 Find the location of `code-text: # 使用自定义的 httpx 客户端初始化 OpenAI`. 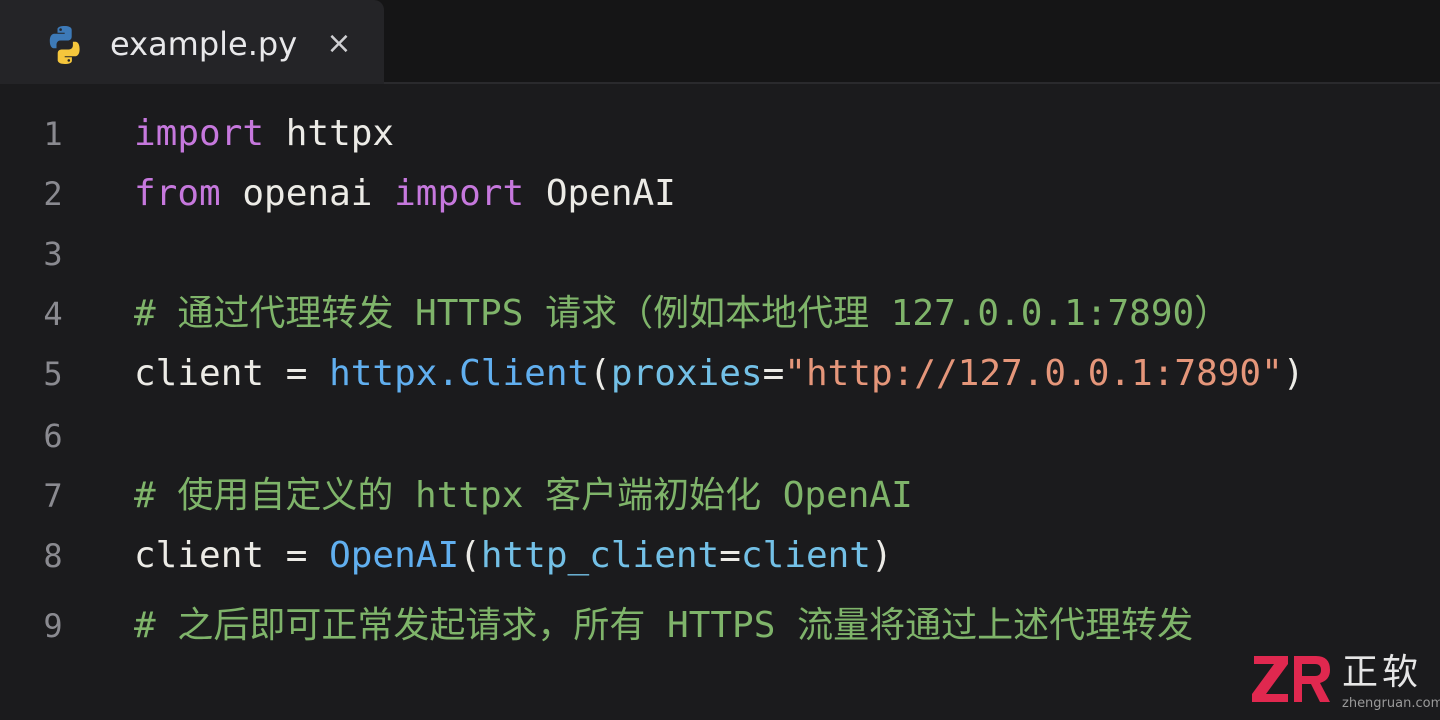

code-text: # 使用自定义的 httpx 客户端初始化 OpenAI is located at coordinates (523, 496).